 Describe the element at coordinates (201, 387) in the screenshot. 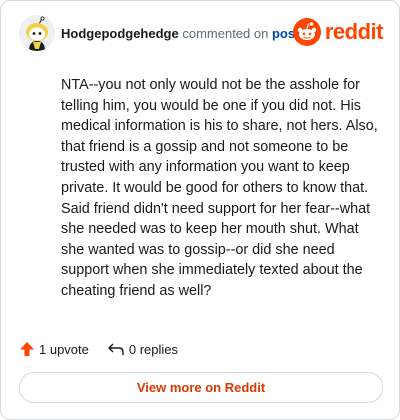

I see `view-more-button: View more on Reddit` at that location.